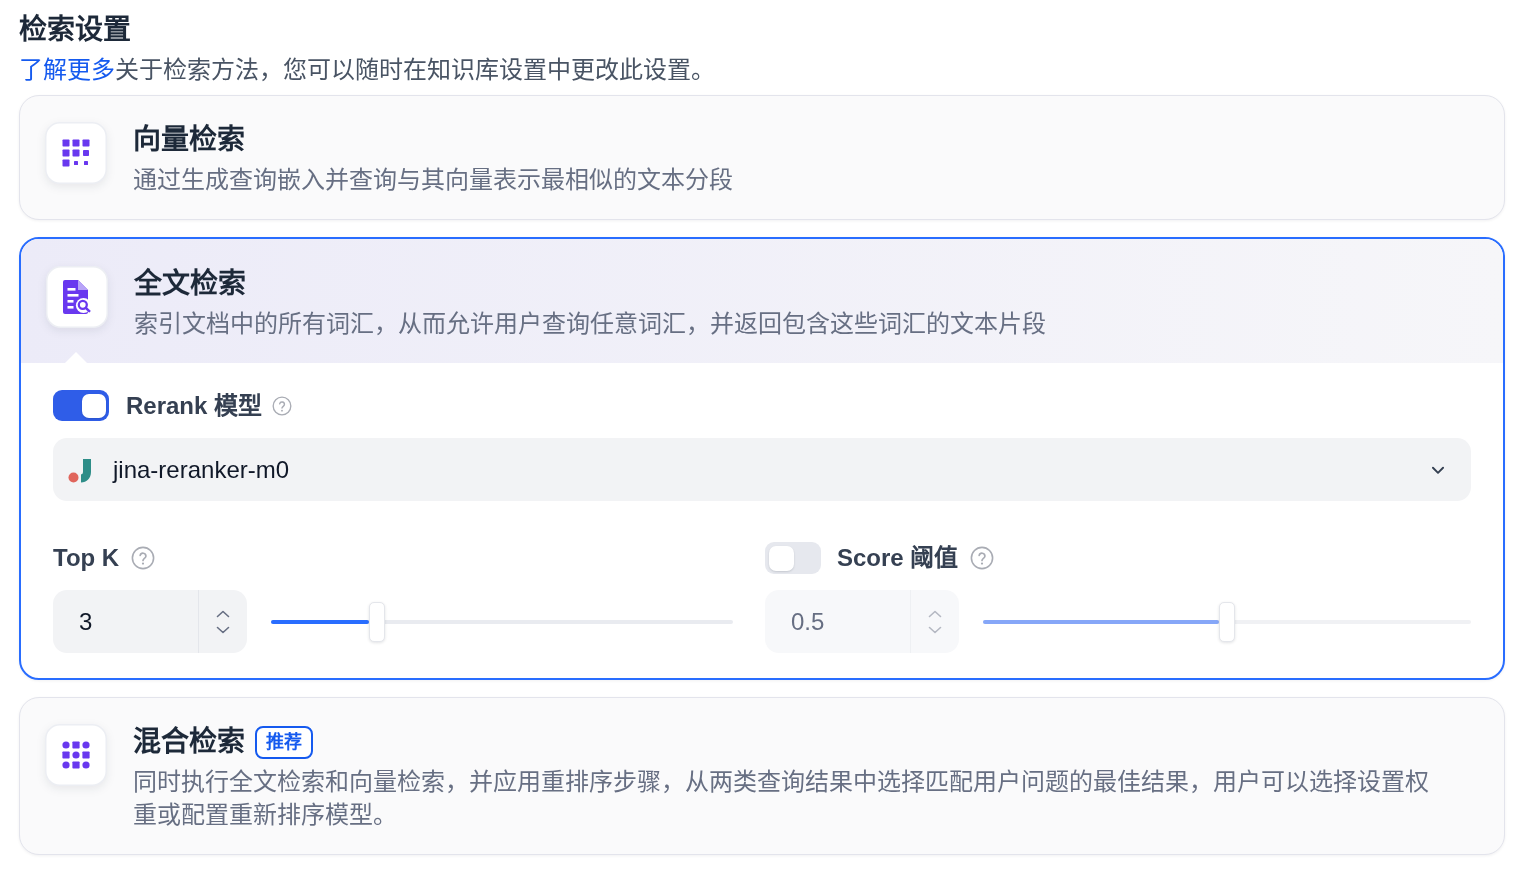  I want to click on intro-text: 了解更多关于检索方法，您可以随时在知识库设置中更改此设置。, so click(367, 70).